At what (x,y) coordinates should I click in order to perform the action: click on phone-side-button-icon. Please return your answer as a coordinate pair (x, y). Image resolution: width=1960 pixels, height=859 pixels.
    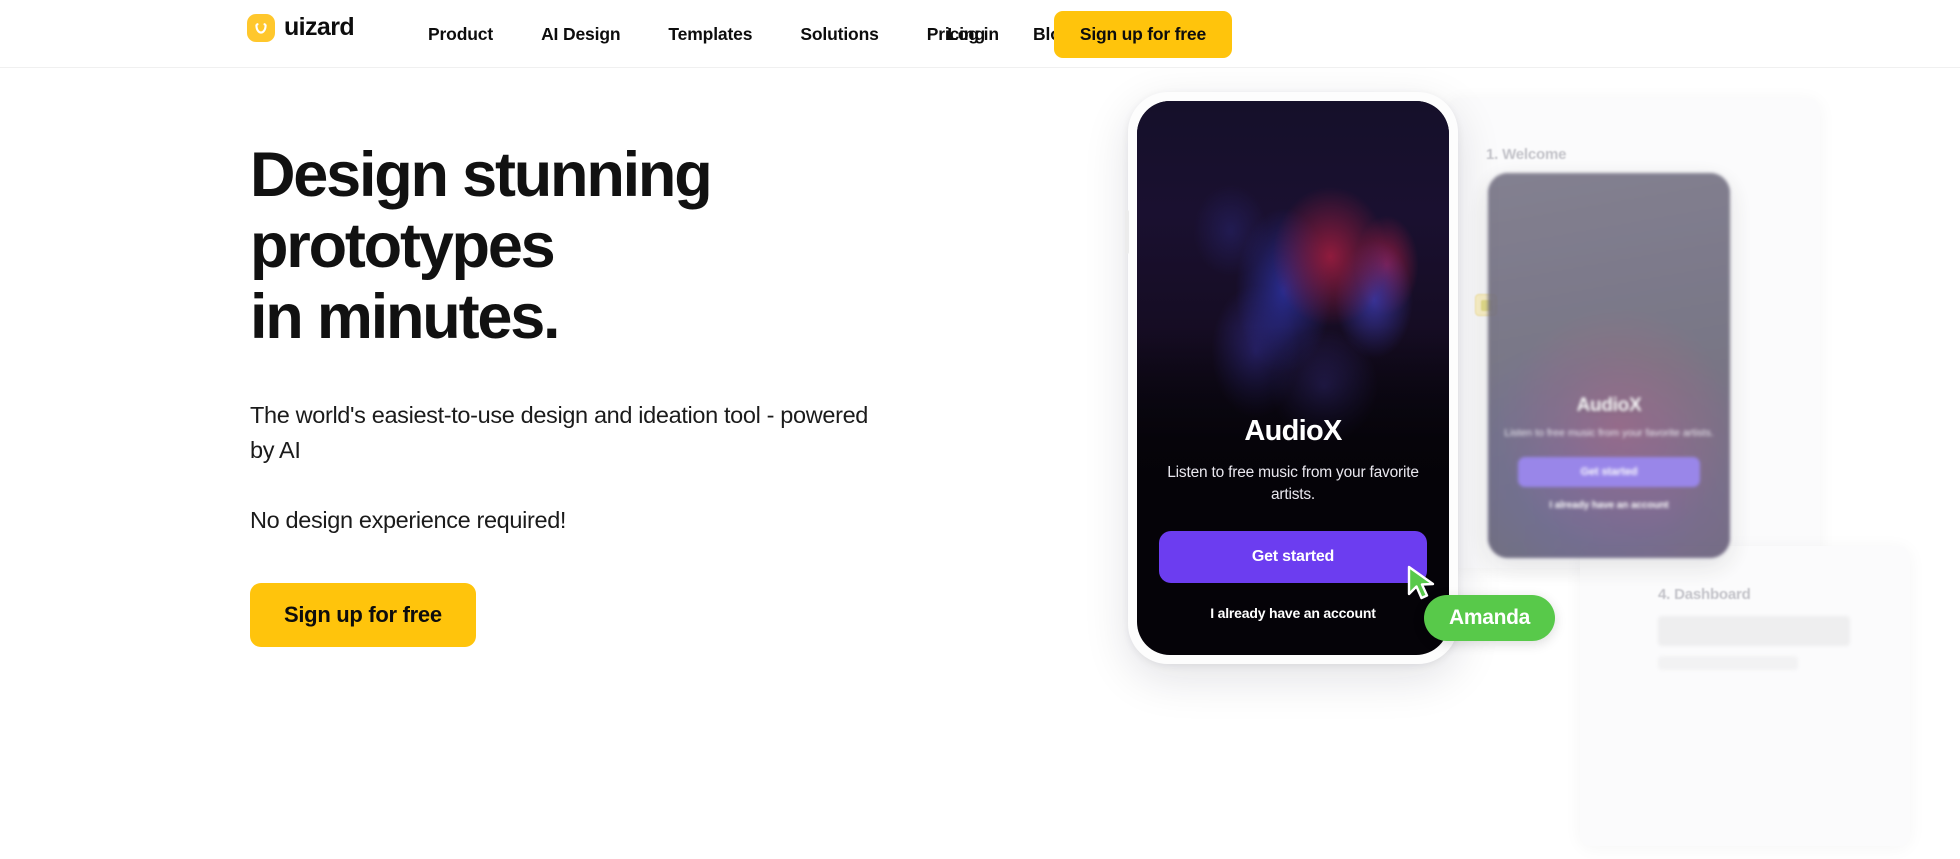
    Looking at the image, I should click on (1127, 232).